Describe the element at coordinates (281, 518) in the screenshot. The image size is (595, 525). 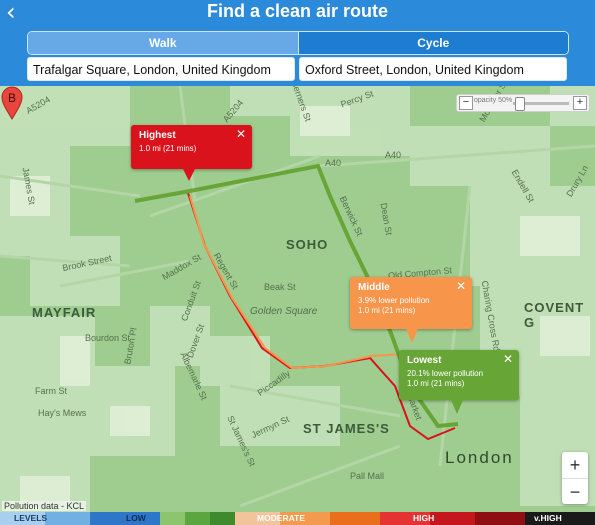
I see `legend-label: MODERATE` at that location.